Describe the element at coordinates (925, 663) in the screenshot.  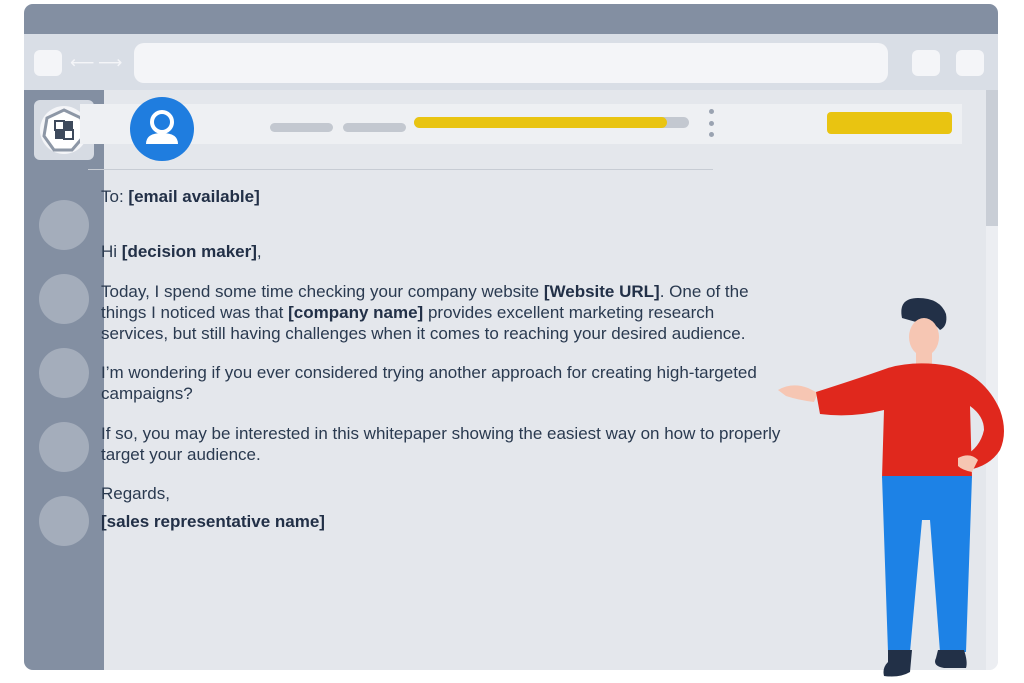
I see `person-shoes` at that location.